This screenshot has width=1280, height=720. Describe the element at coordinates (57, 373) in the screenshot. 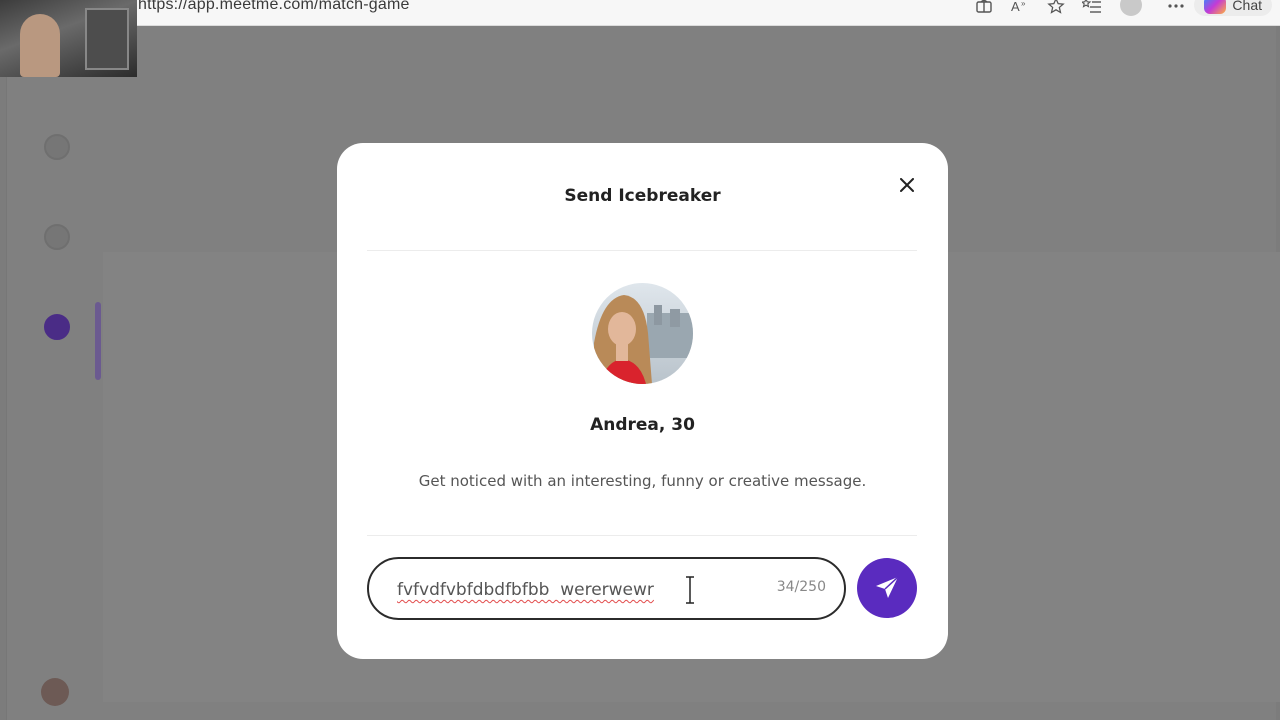

I see `side-navigation` at that location.